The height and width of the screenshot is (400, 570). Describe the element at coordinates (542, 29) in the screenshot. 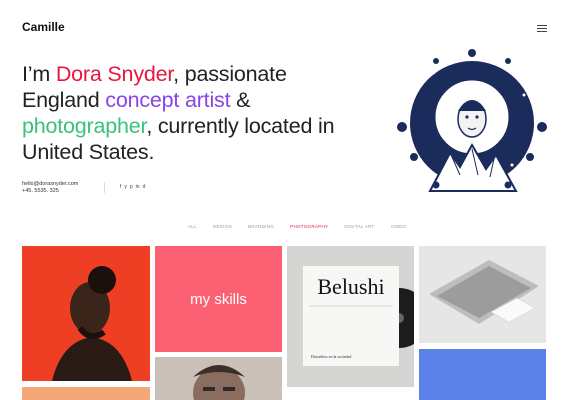

I see `hamburger-menu-icon` at that location.